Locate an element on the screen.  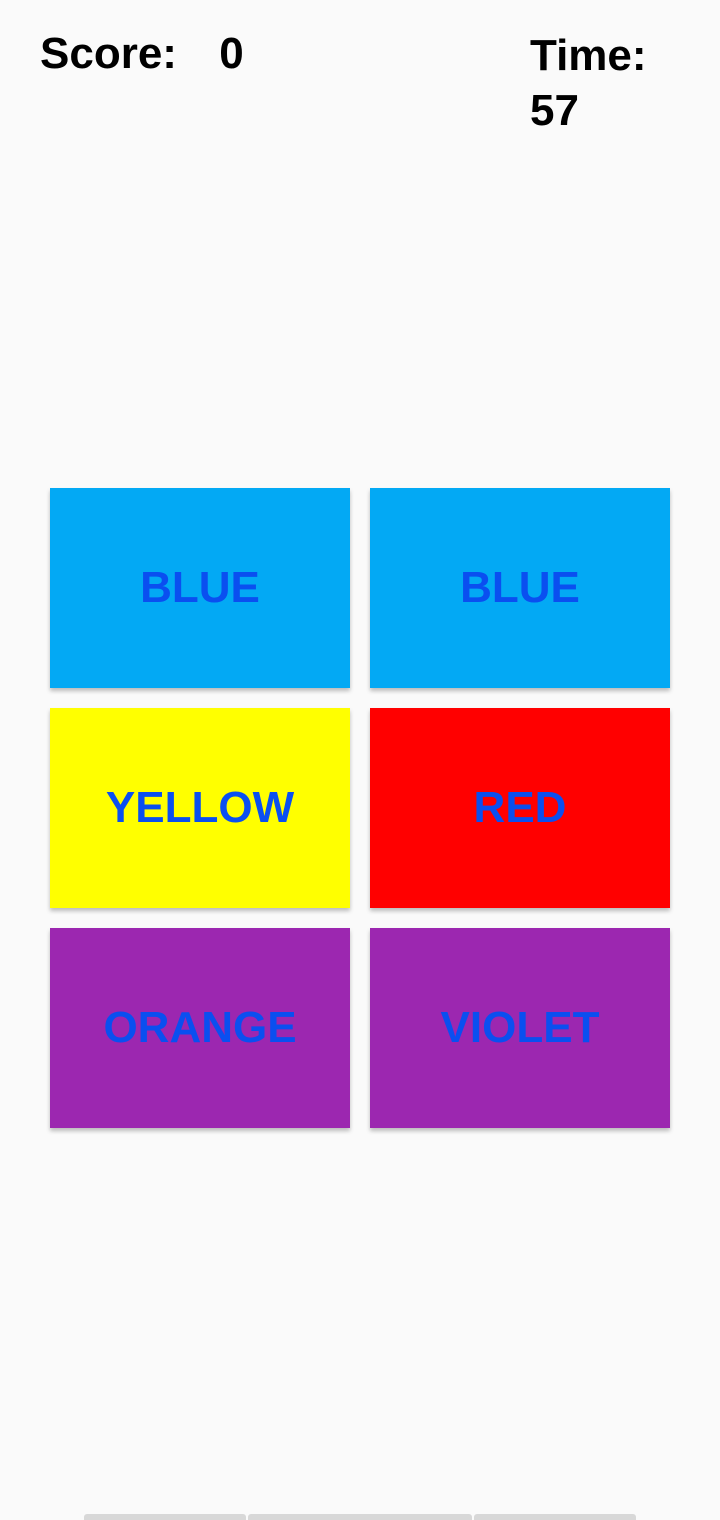
color-tile: YELLOW is located at coordinates (200, 808).